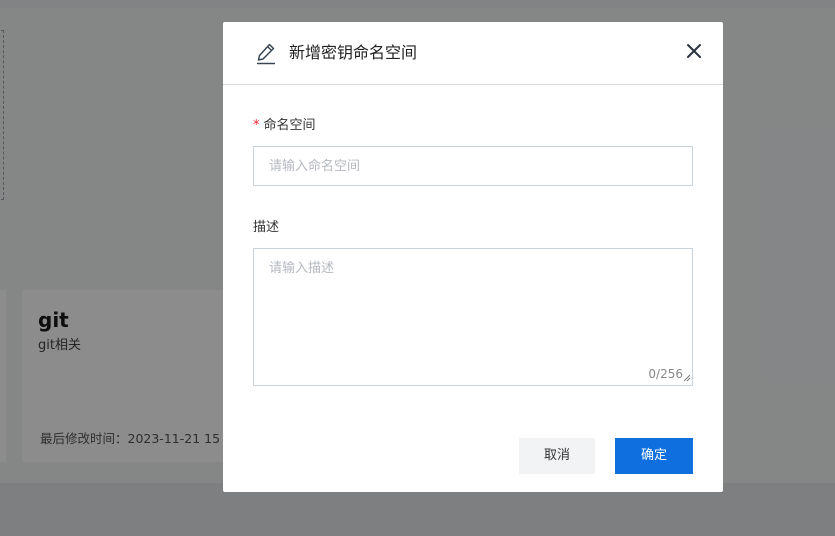 Image resolution: width=835 pixels, height=536 pixels. What do you see at coordinates (289, 125) in the screenshot?
I see `namespace-label-text: 命名空间` at bounding box center [289, 125].